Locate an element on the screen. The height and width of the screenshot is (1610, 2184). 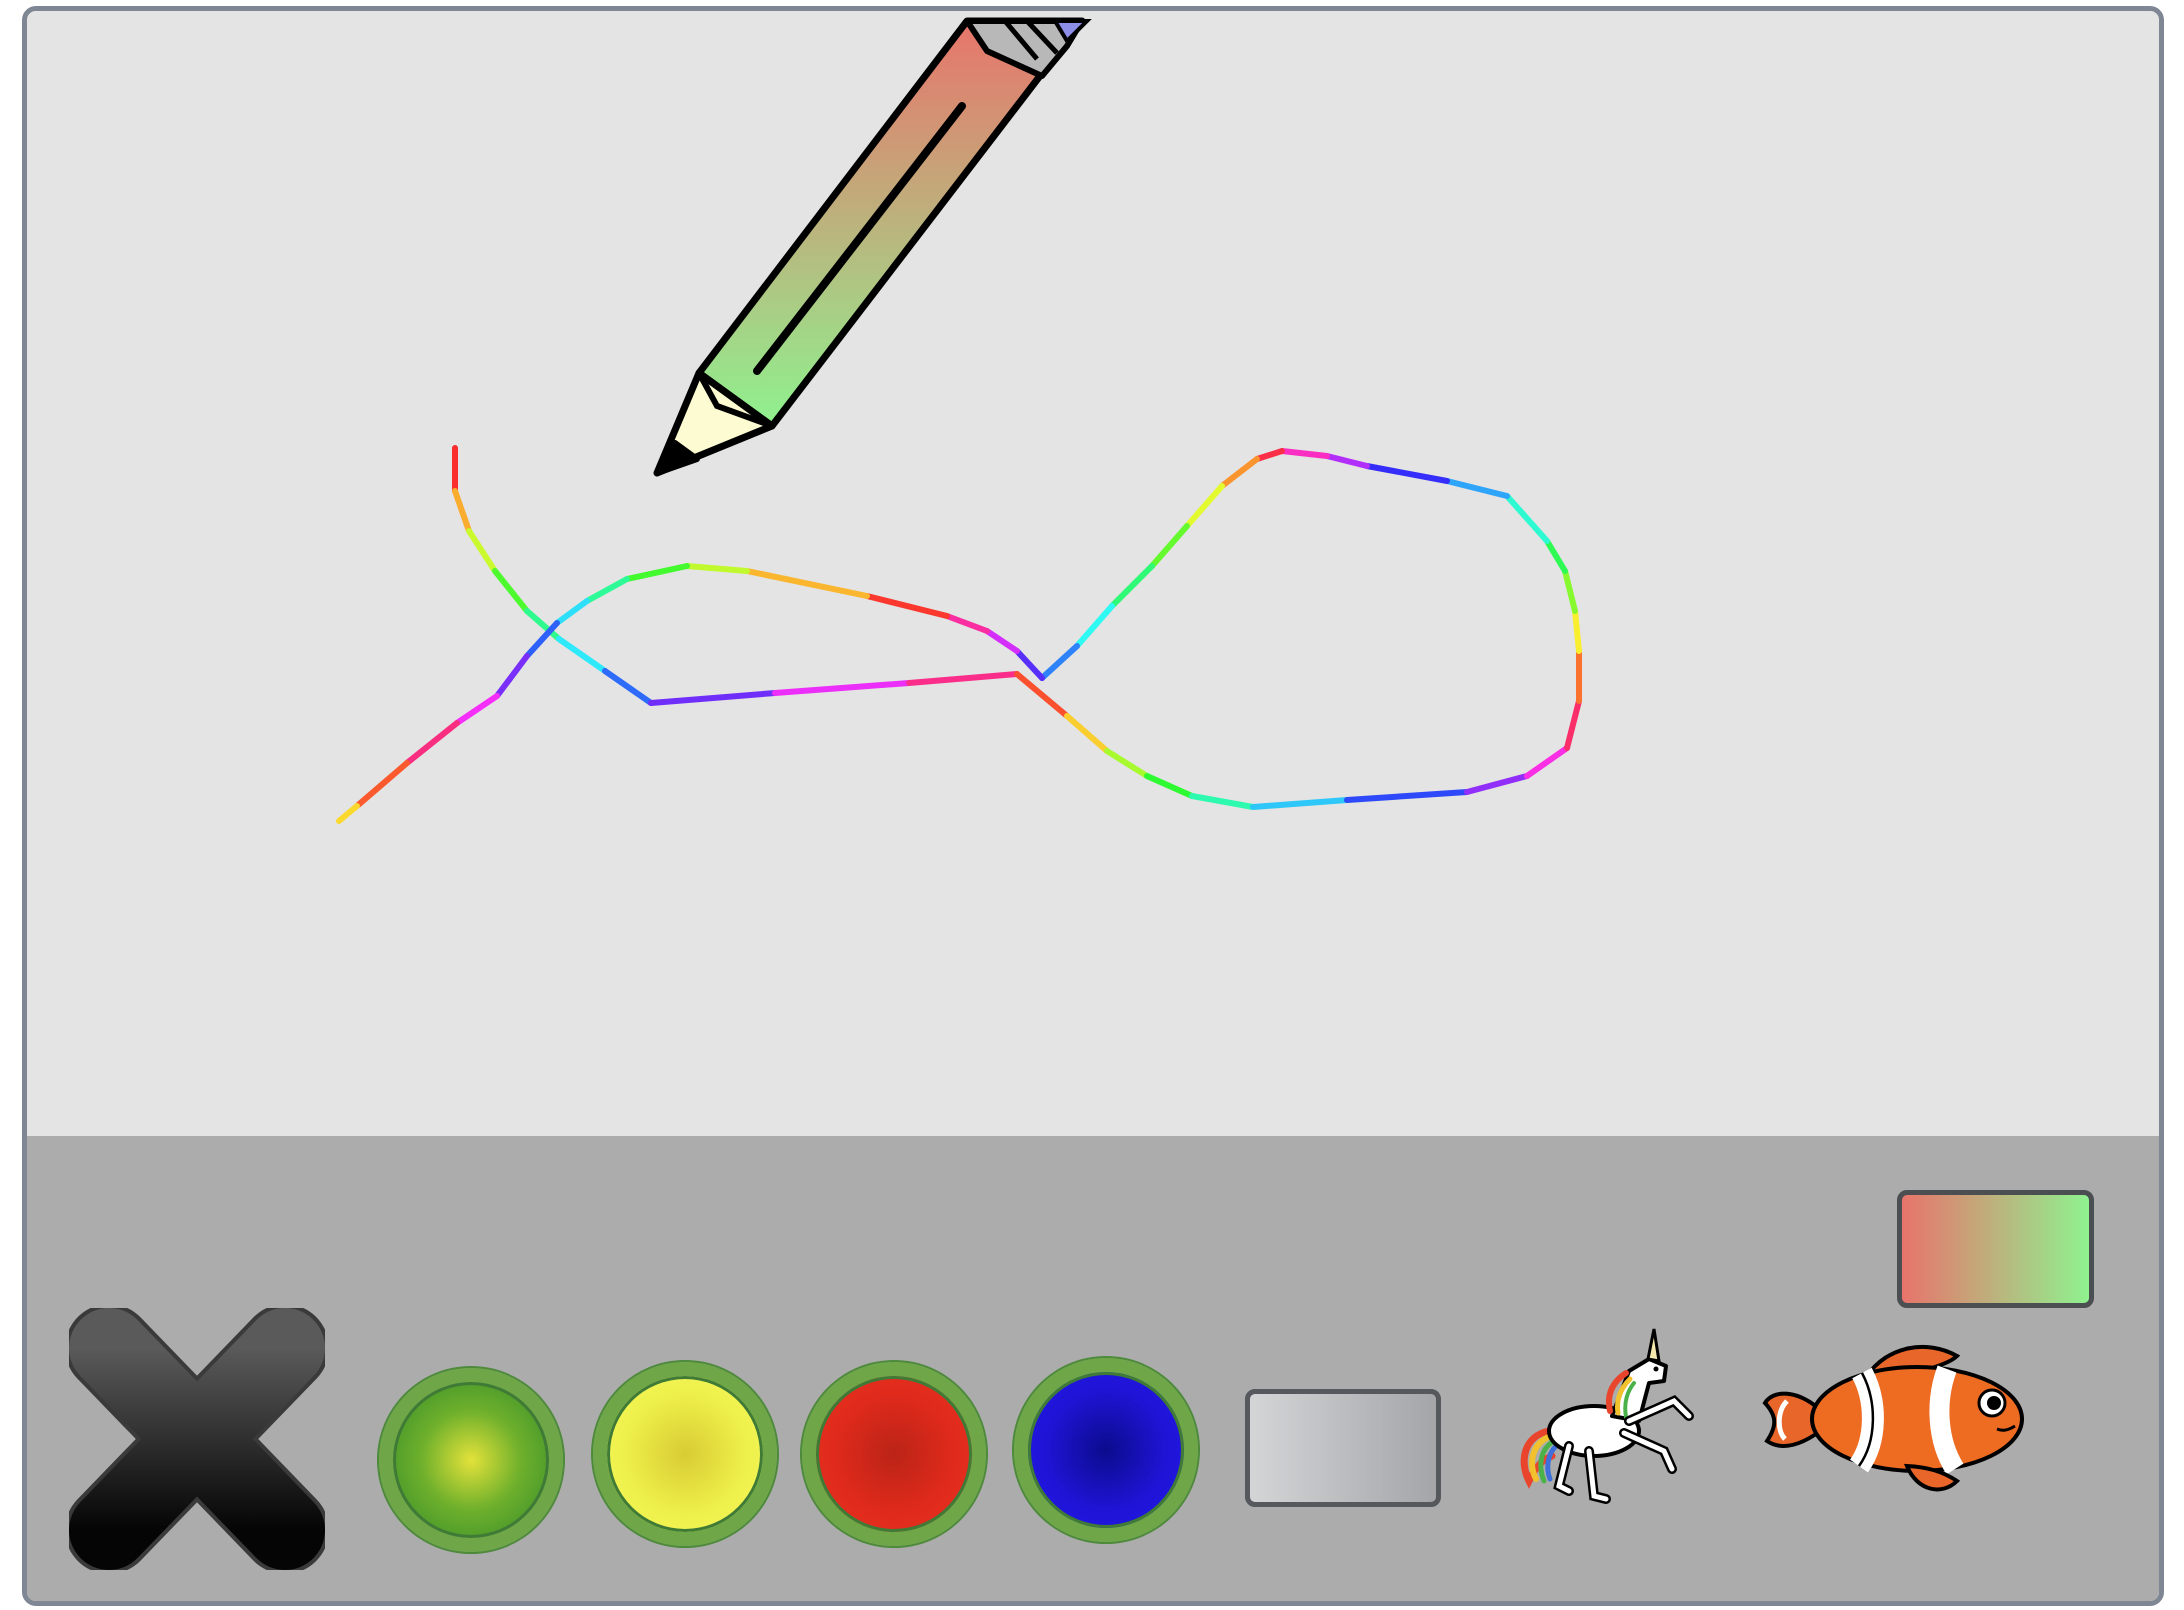
stamp-clownfish-button is located at coordinates (1902, 1416).